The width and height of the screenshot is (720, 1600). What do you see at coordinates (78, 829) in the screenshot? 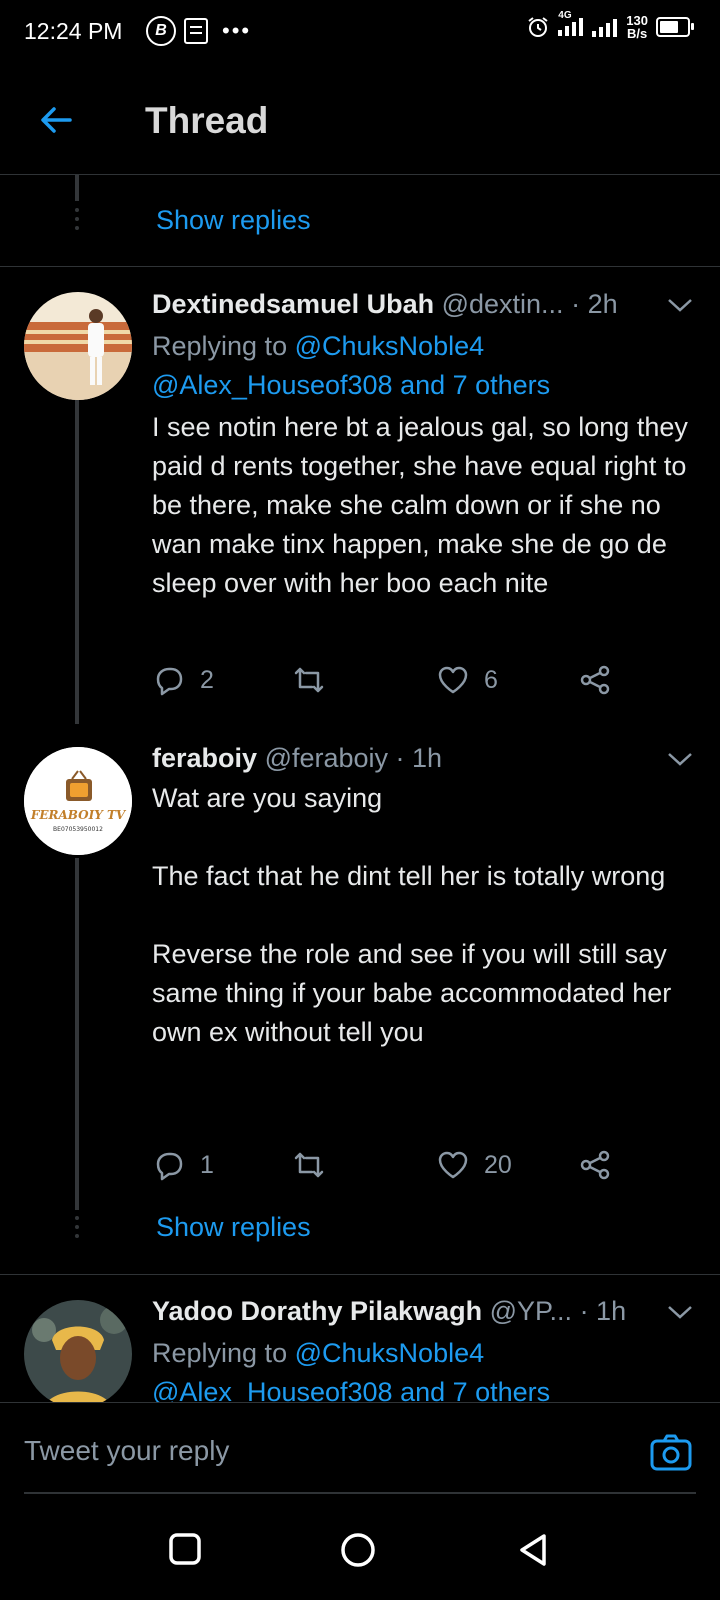
I see `avatar-brand-sub: BE07053950012` at bounding box center [78, 829].